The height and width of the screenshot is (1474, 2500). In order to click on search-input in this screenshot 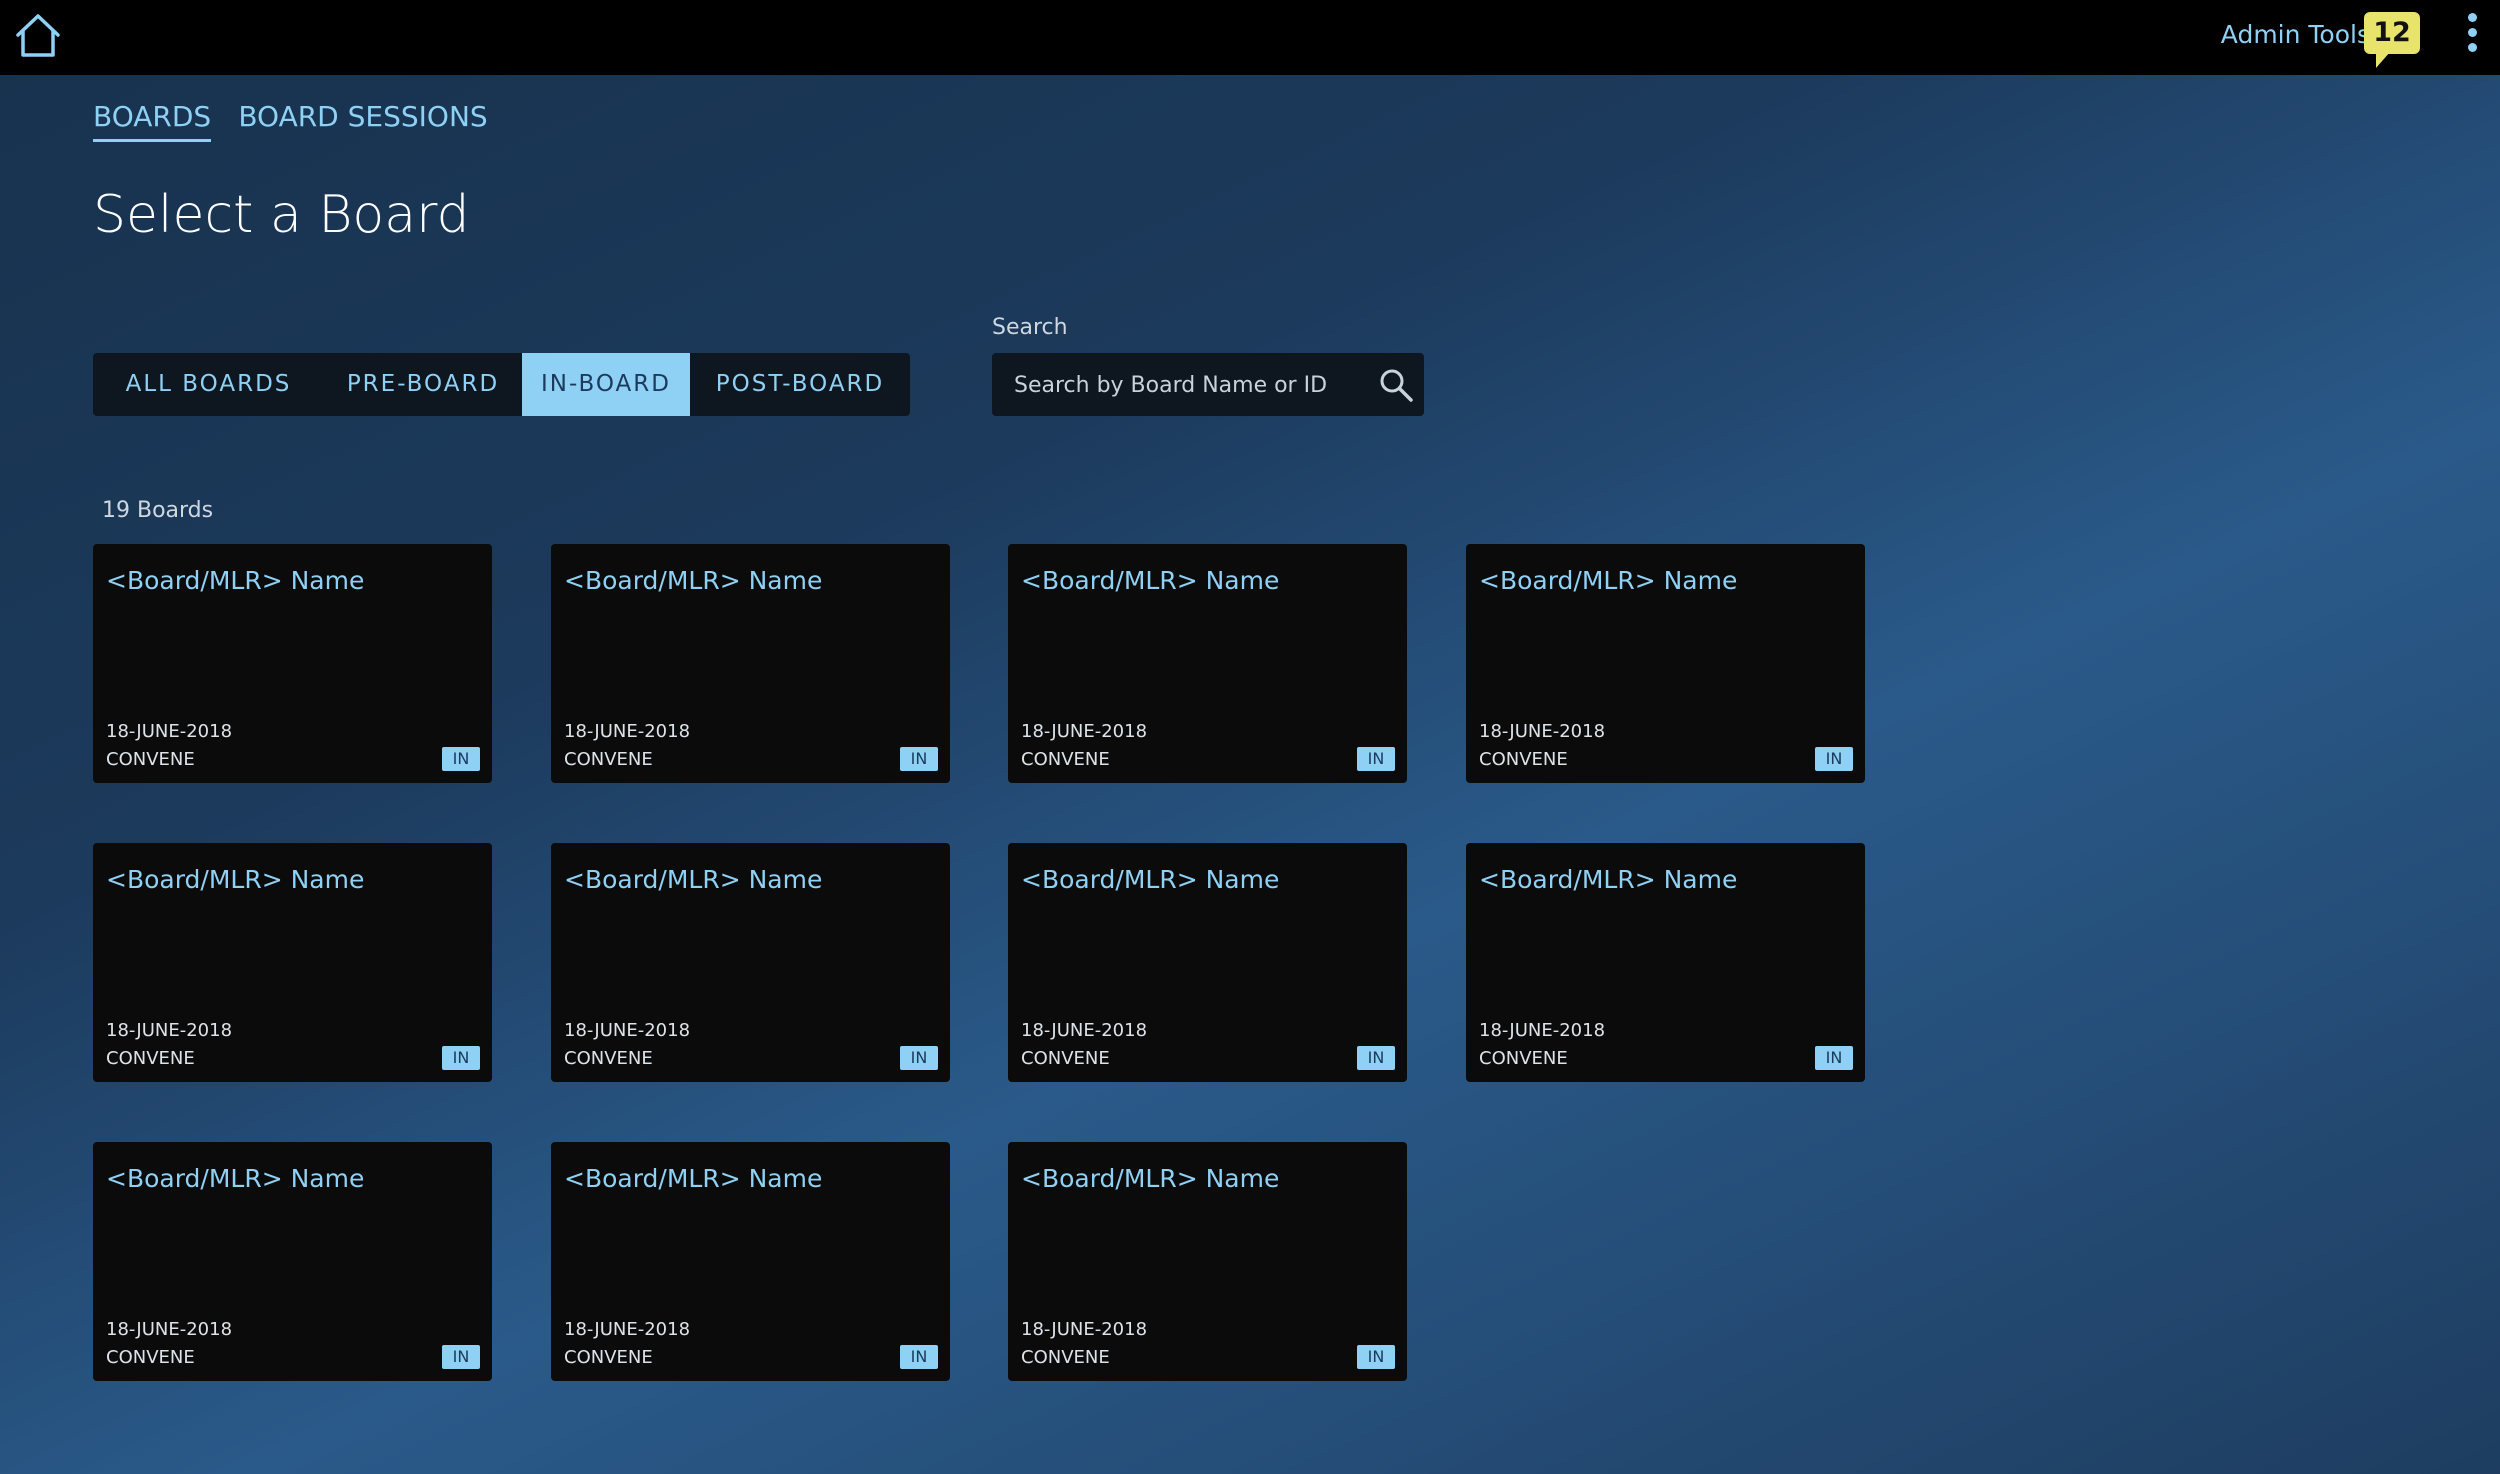, I will do `click(1184, 385)`.